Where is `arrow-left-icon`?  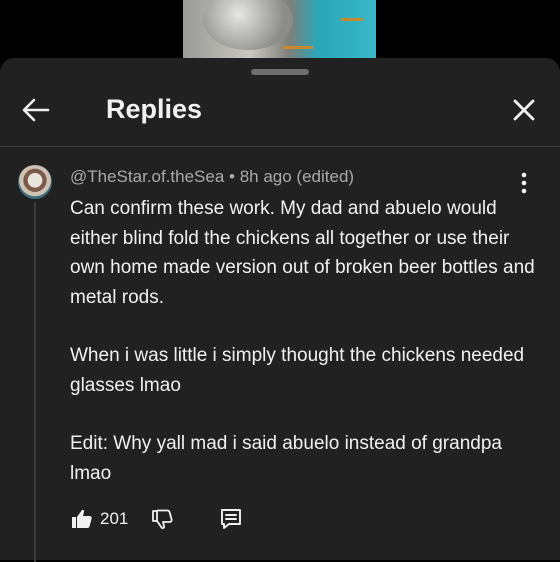 arrow-left-icon is located at coordinates (36, 110).